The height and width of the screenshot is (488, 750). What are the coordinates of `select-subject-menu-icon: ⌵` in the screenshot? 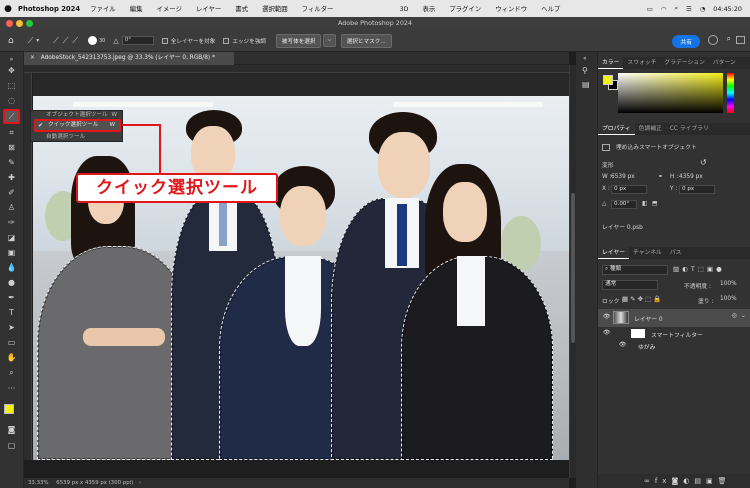 It's located at (329, 40).